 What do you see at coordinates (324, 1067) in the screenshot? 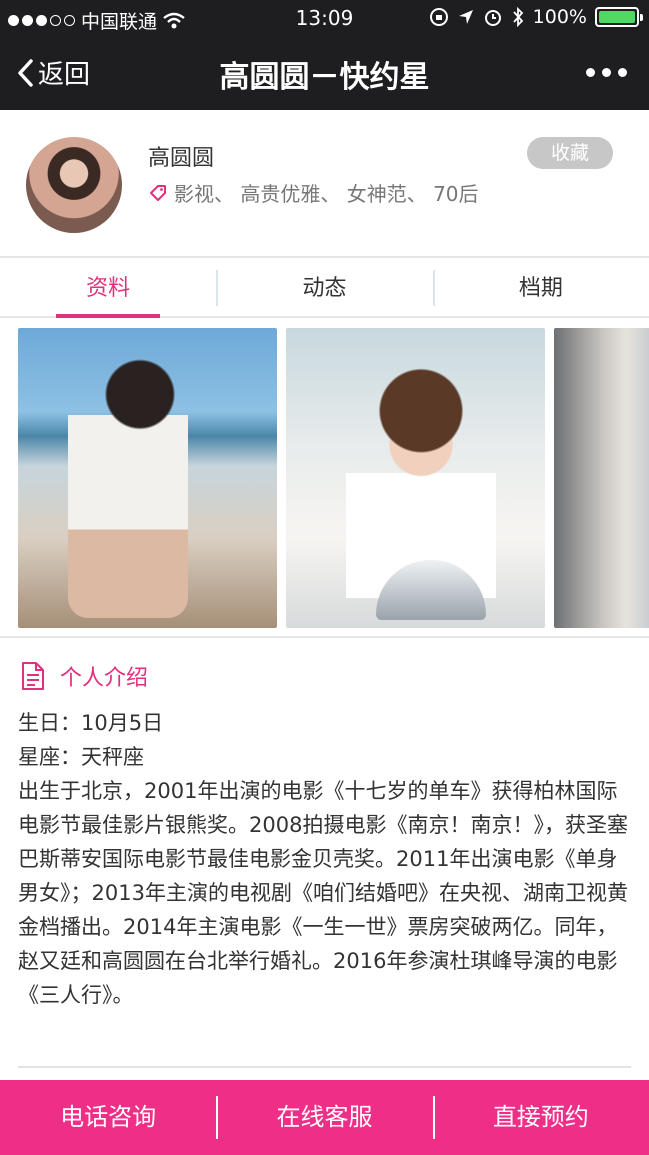
I see `divider` at bounding box center [324, 1067].